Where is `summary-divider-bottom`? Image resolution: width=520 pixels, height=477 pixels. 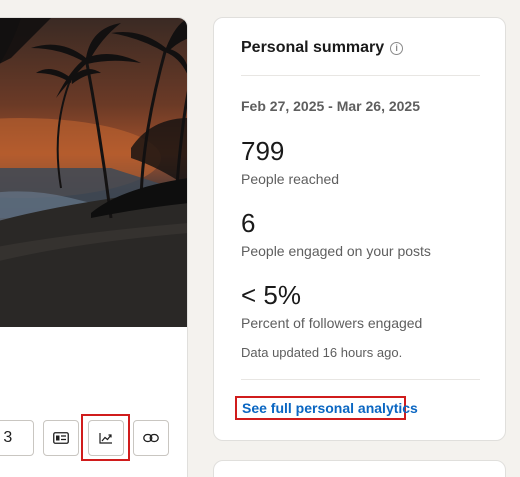 summary-divider-bottom is located at coordinates (360, 379).